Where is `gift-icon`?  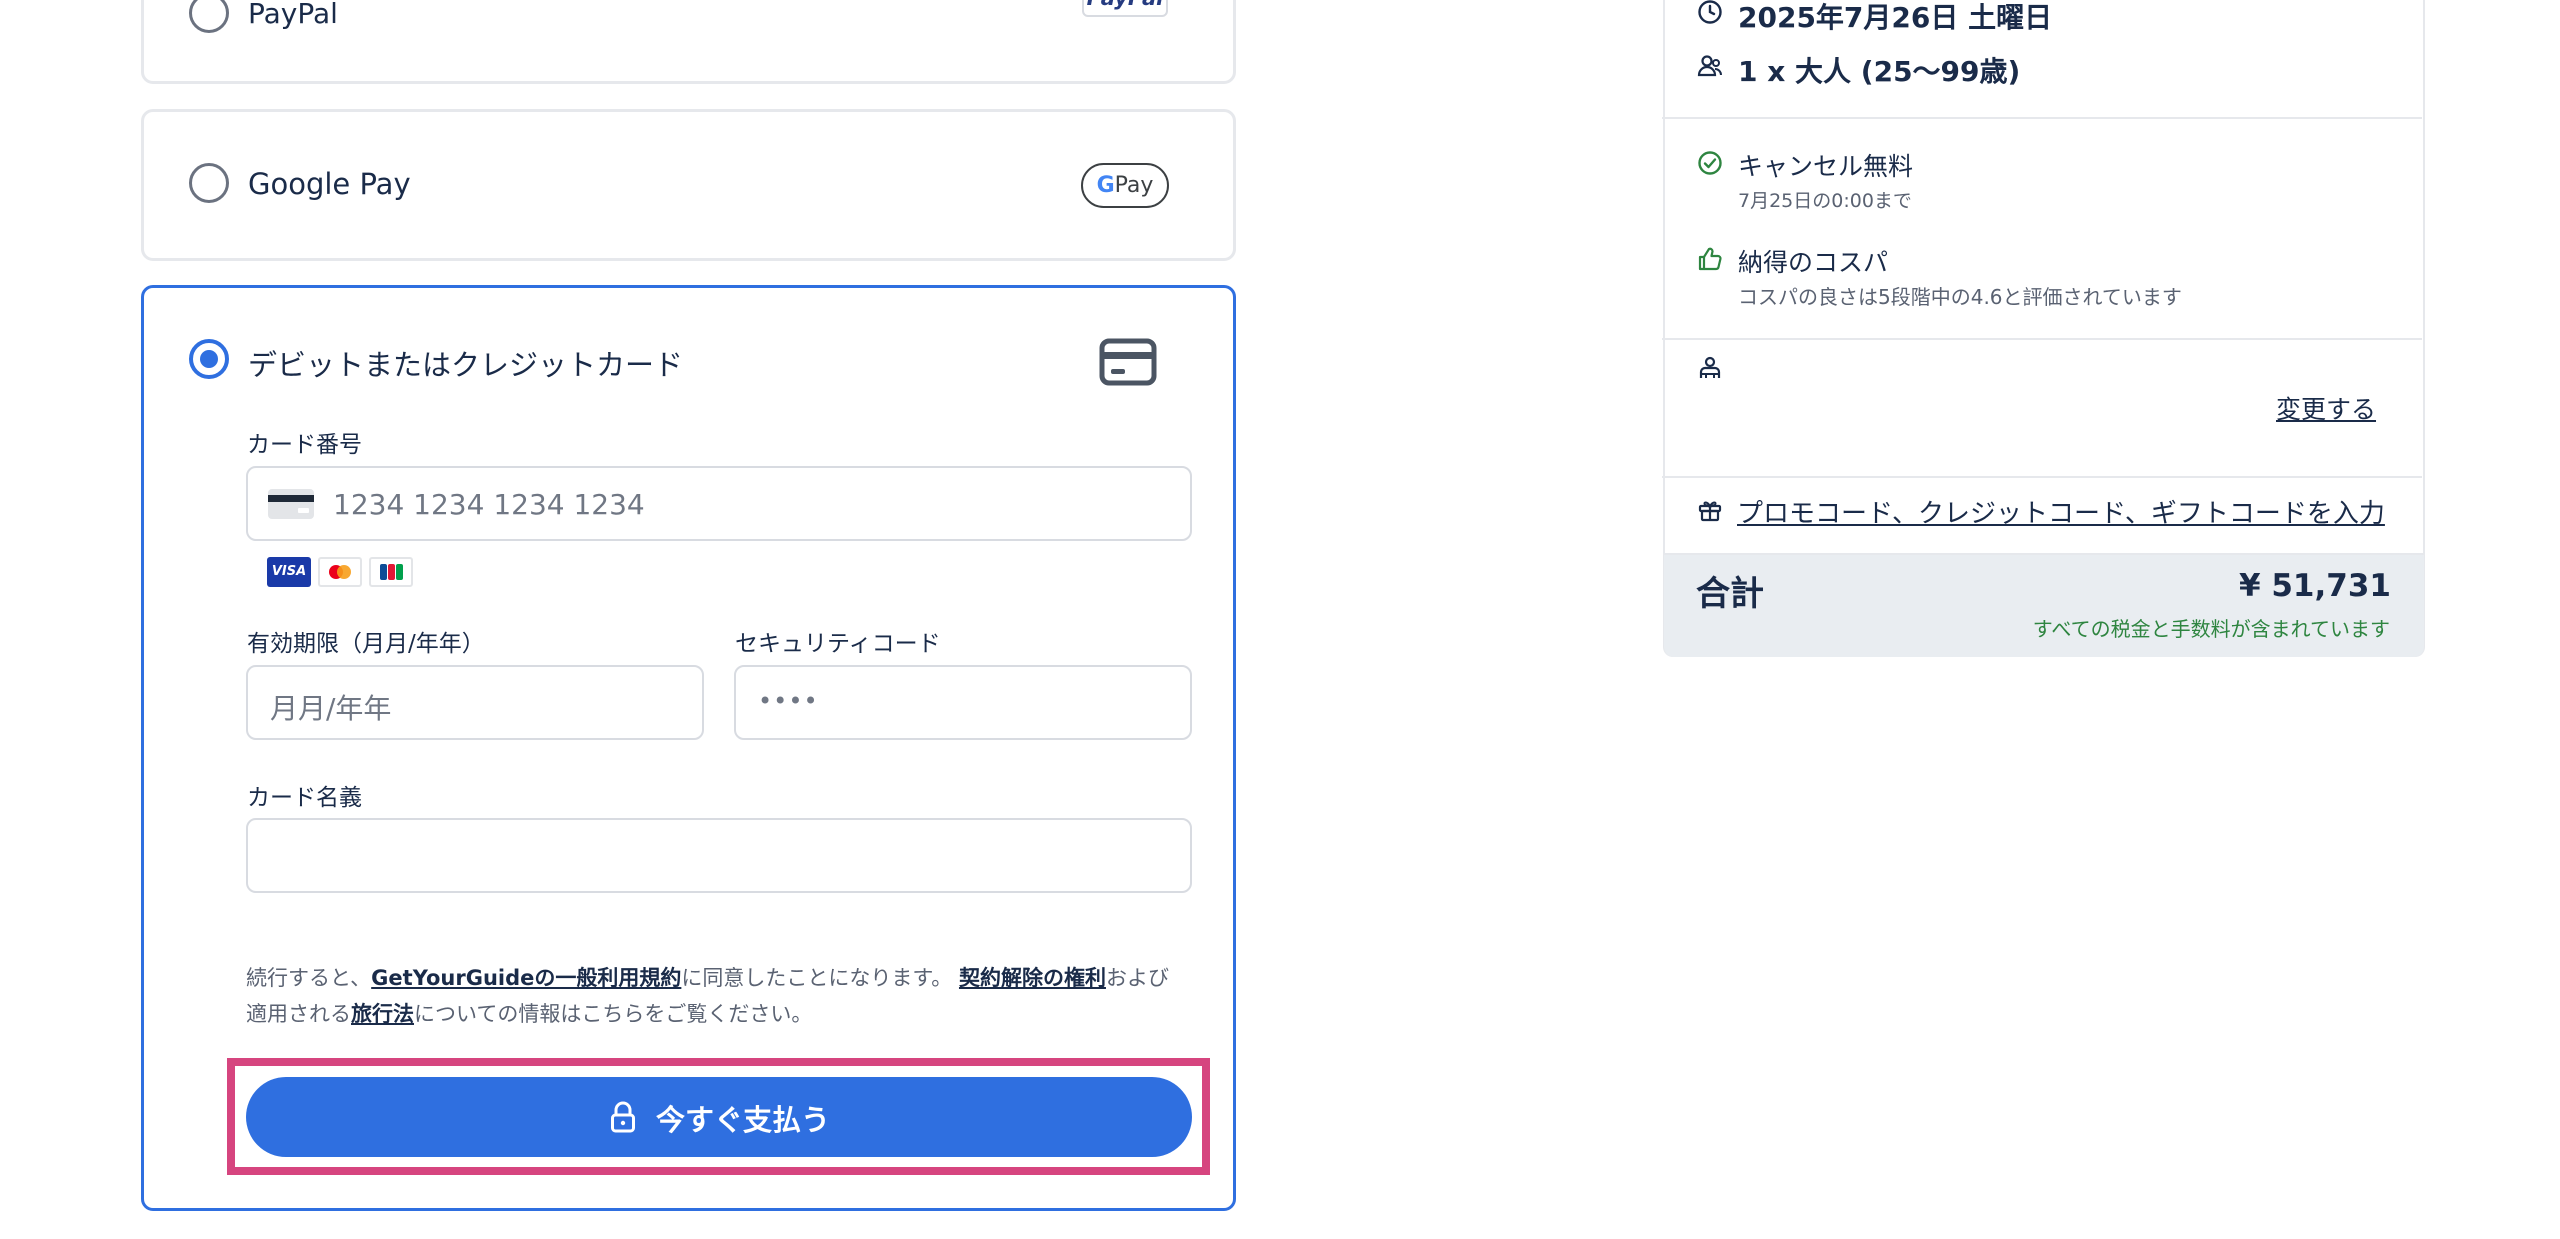
gift-icon is located at coordinates (1710, 511).